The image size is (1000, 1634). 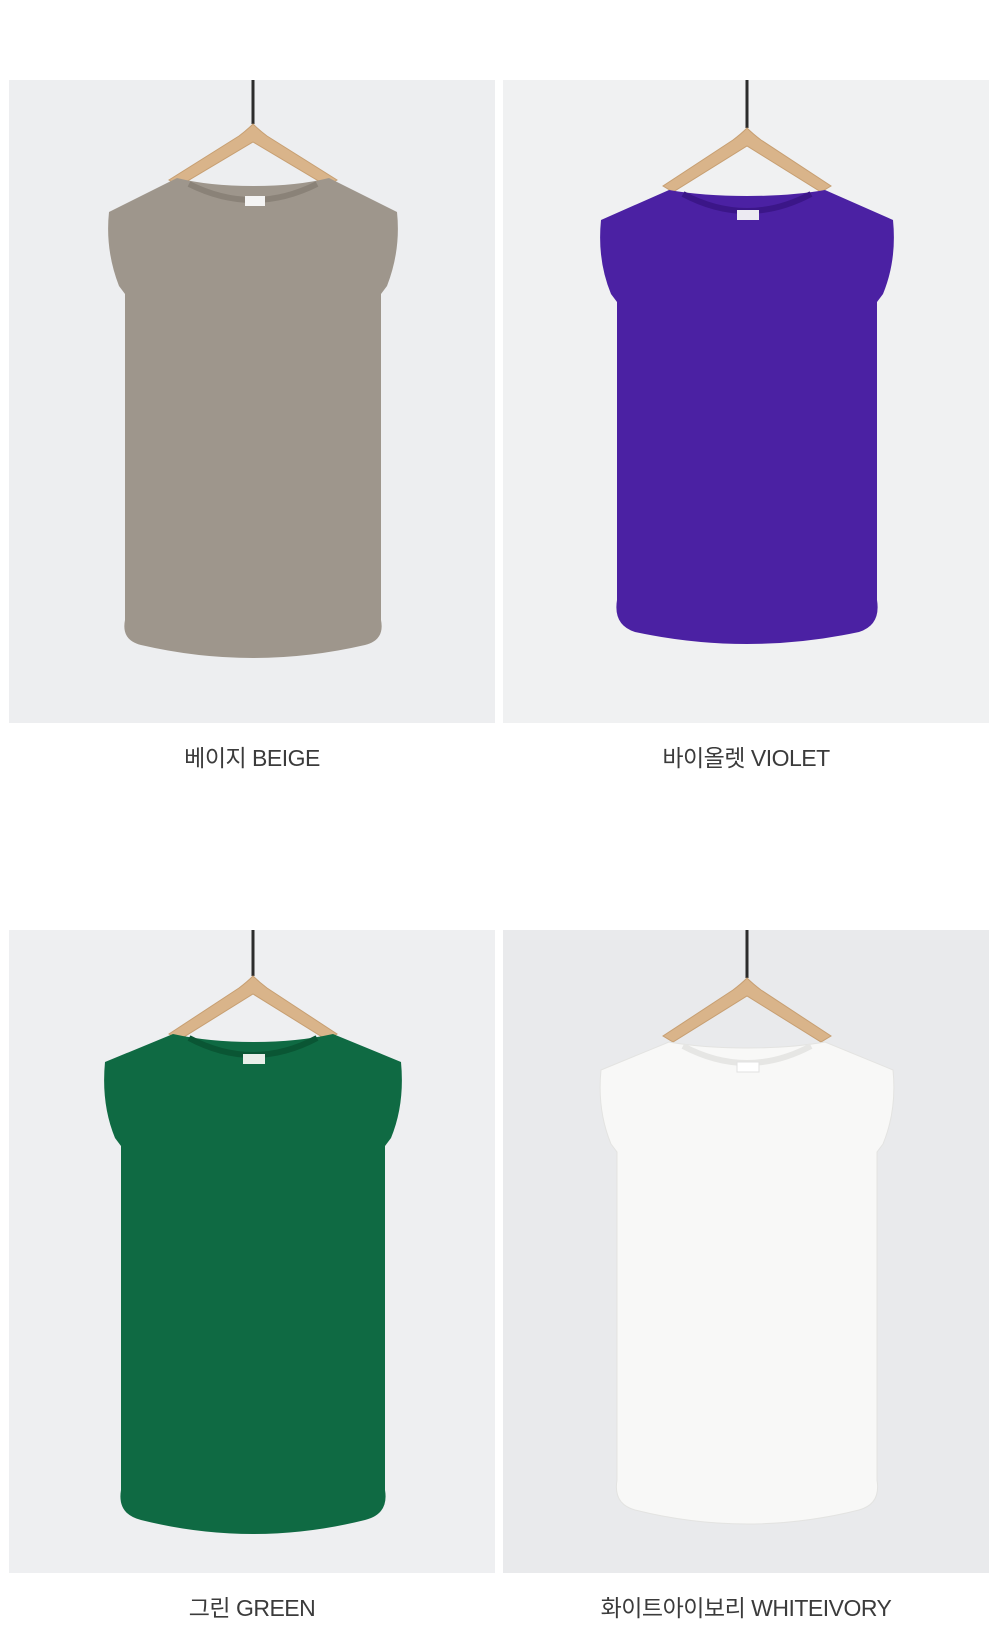 I want to click on product-label-violet: 바이올렛 VIOLET, so click(x=746, y=758).